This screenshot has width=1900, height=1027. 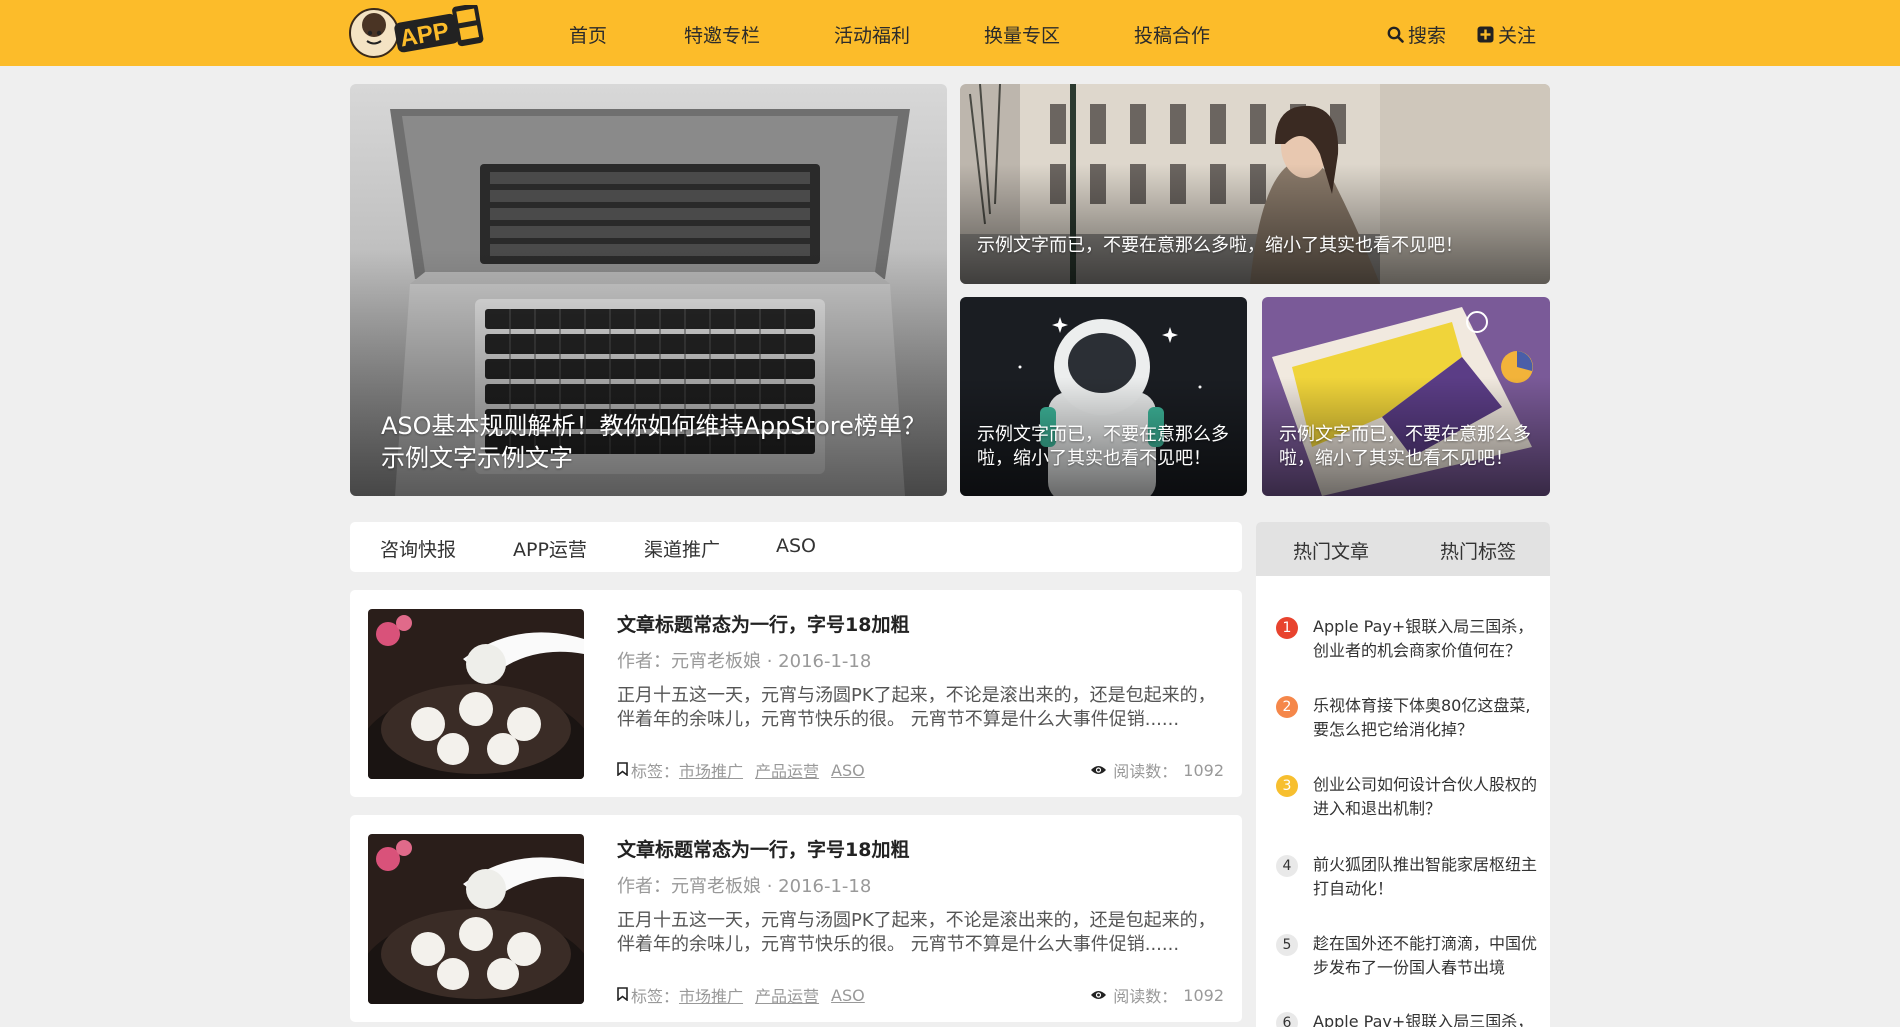 What do you see at coordinates (1406, 396) in the screenshot?
I see `banner-bottom-right: 示例文字而已，不要在意那么多啦，缩小了其实也看不见吧！` at bounding box center [1406, 396].